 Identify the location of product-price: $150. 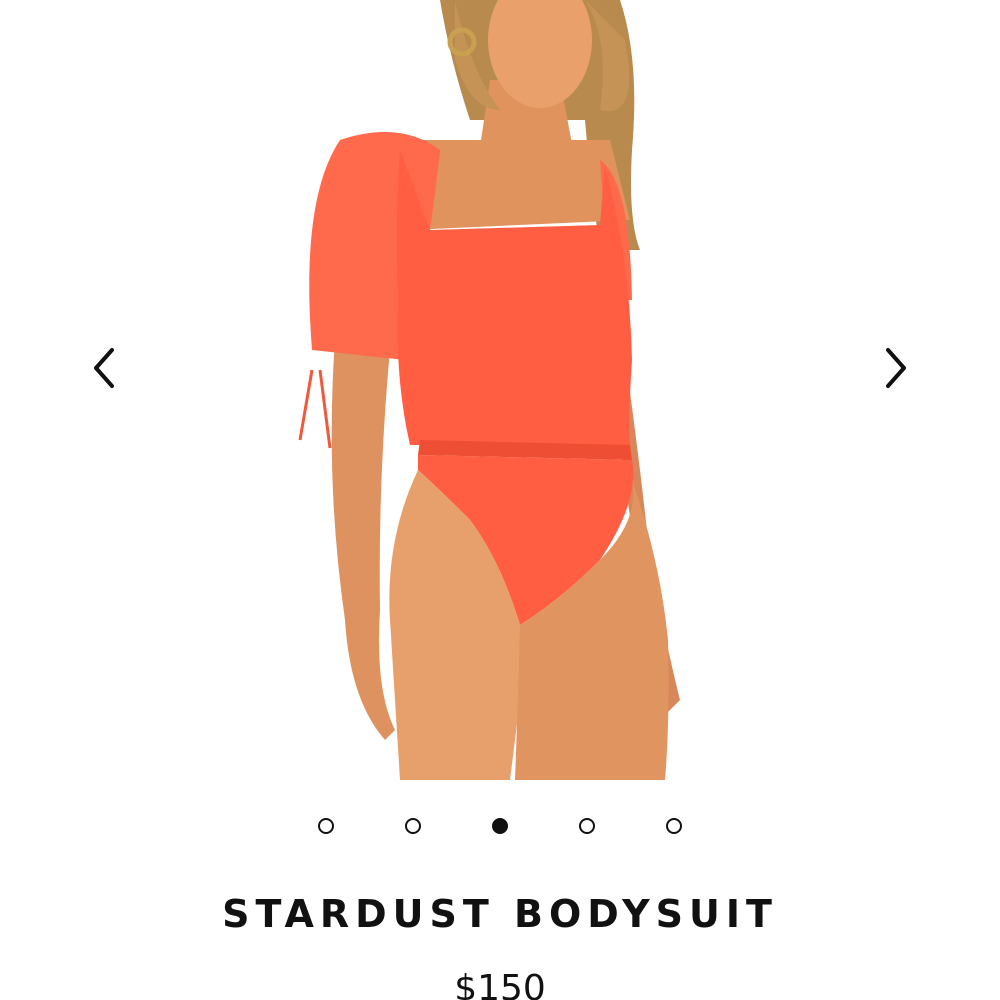
(500, 984).